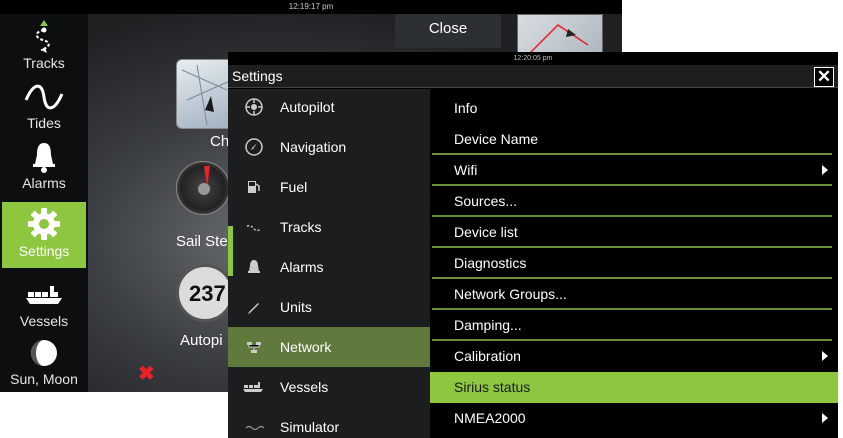 This screenshot has height=438, width=843. I want to click on sidebar-item-tracks: Tracks, so click(44, 45).